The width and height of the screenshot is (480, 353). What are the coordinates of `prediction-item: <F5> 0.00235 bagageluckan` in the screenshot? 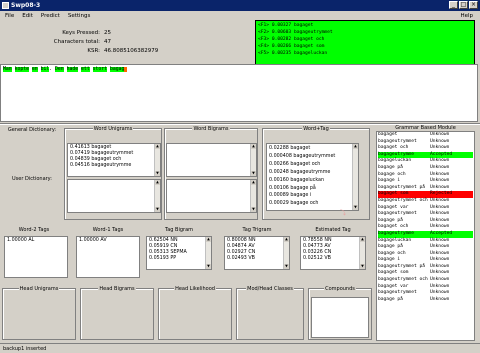 It's located at (365, 53).